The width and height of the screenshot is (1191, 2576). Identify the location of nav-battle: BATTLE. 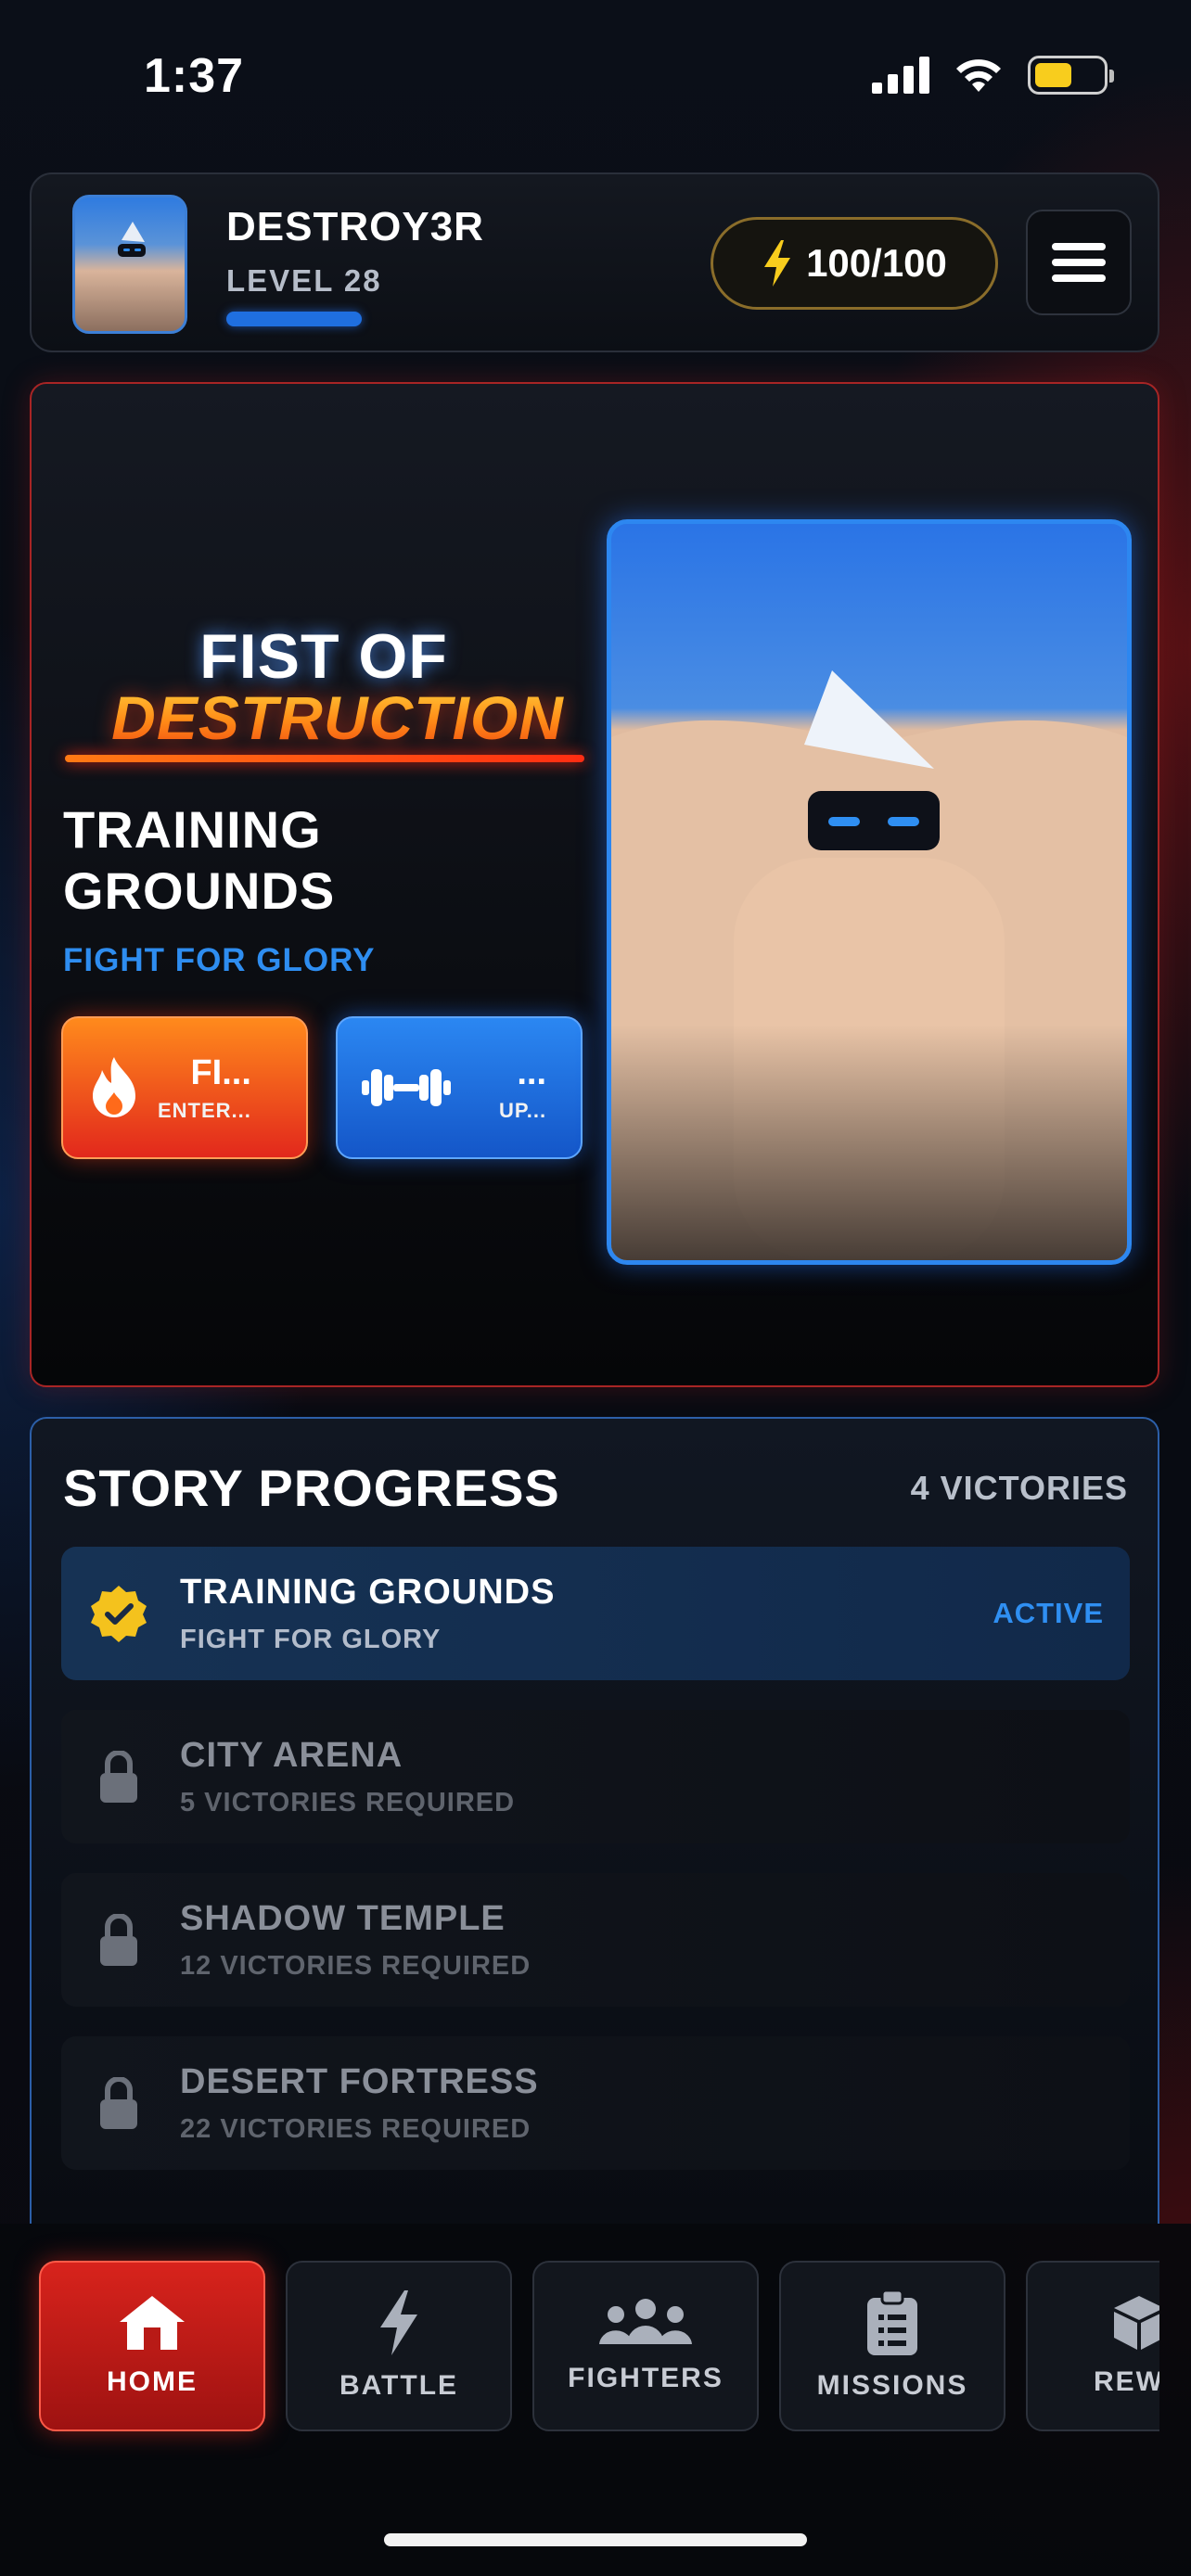
(399, 2346).